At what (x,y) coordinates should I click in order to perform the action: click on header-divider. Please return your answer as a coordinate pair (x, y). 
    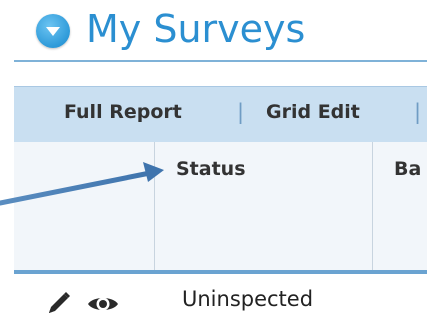
    Looking at the image, I should click on (220, 61).